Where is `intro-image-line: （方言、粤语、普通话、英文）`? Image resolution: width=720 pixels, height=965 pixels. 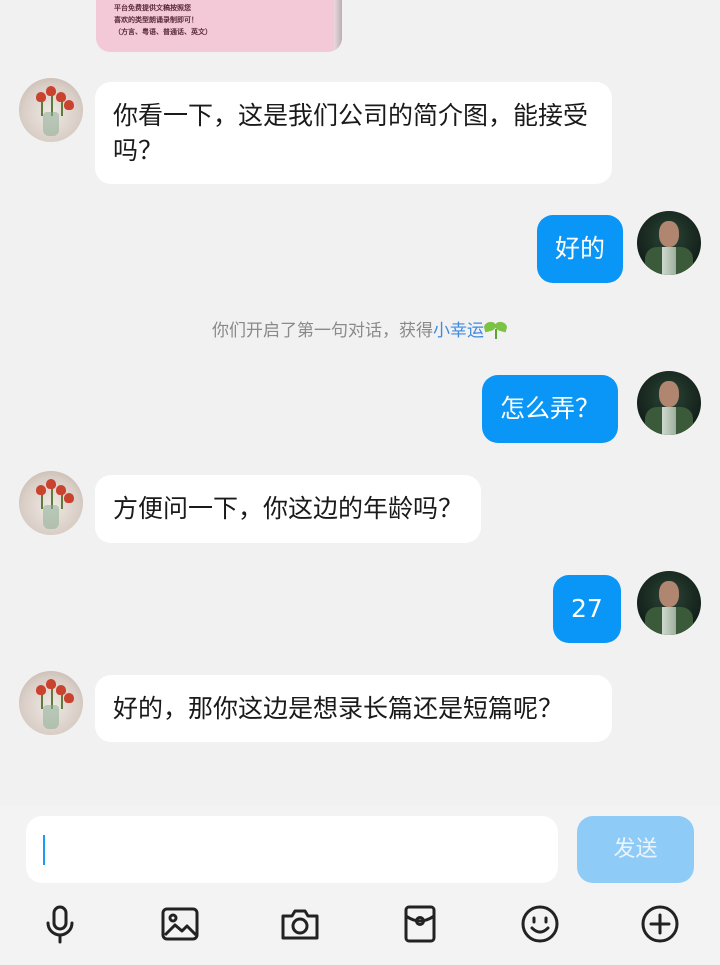
intro-image-line: （方言、粤语、普通话、英文） is located at coordinates (163, 32).